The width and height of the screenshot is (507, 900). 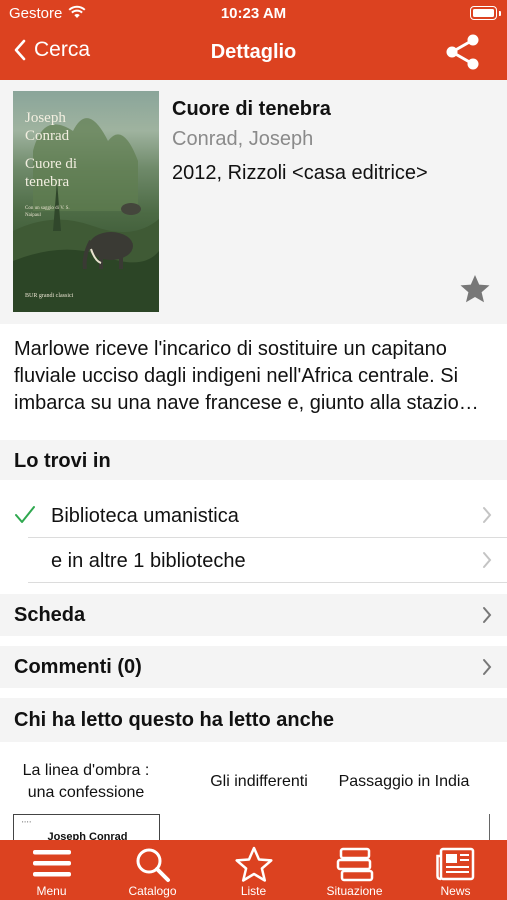 What do you see at coordinates (253, 460) in the screenshot?
I see `availability-header: Lo trovi in` at bounding box center [253, 460].